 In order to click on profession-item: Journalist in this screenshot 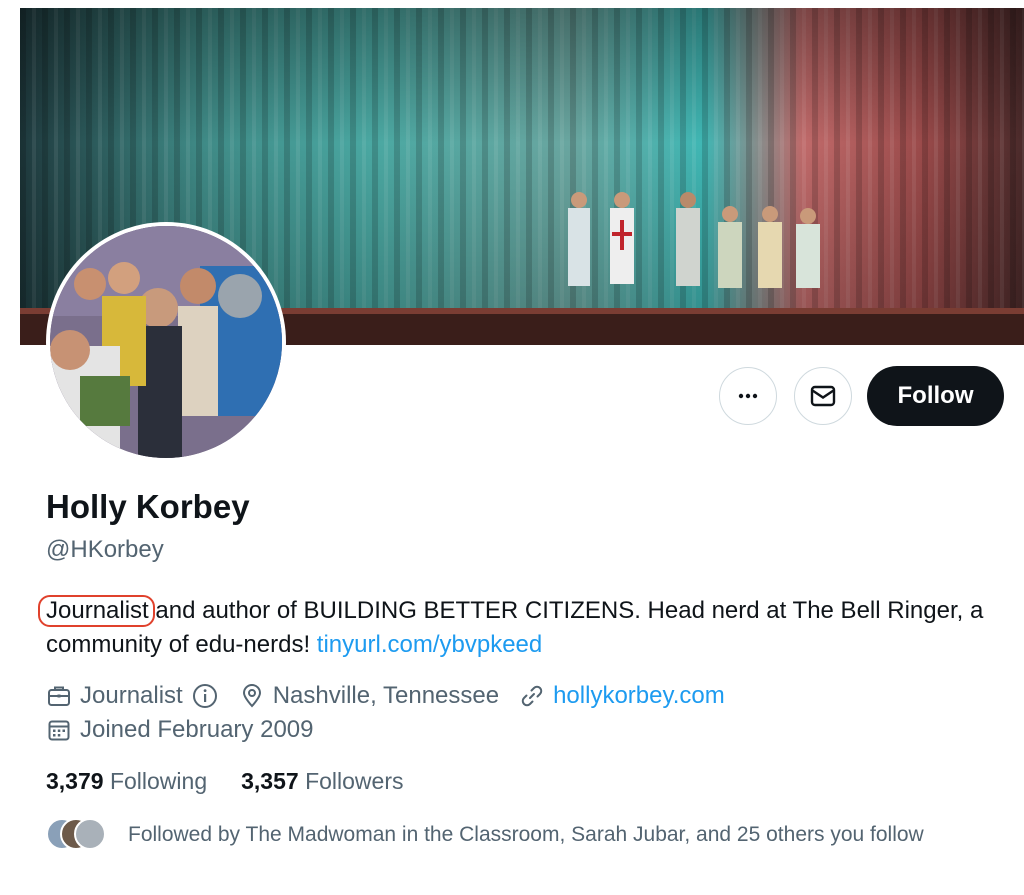, I will do `click(132, 696)`.